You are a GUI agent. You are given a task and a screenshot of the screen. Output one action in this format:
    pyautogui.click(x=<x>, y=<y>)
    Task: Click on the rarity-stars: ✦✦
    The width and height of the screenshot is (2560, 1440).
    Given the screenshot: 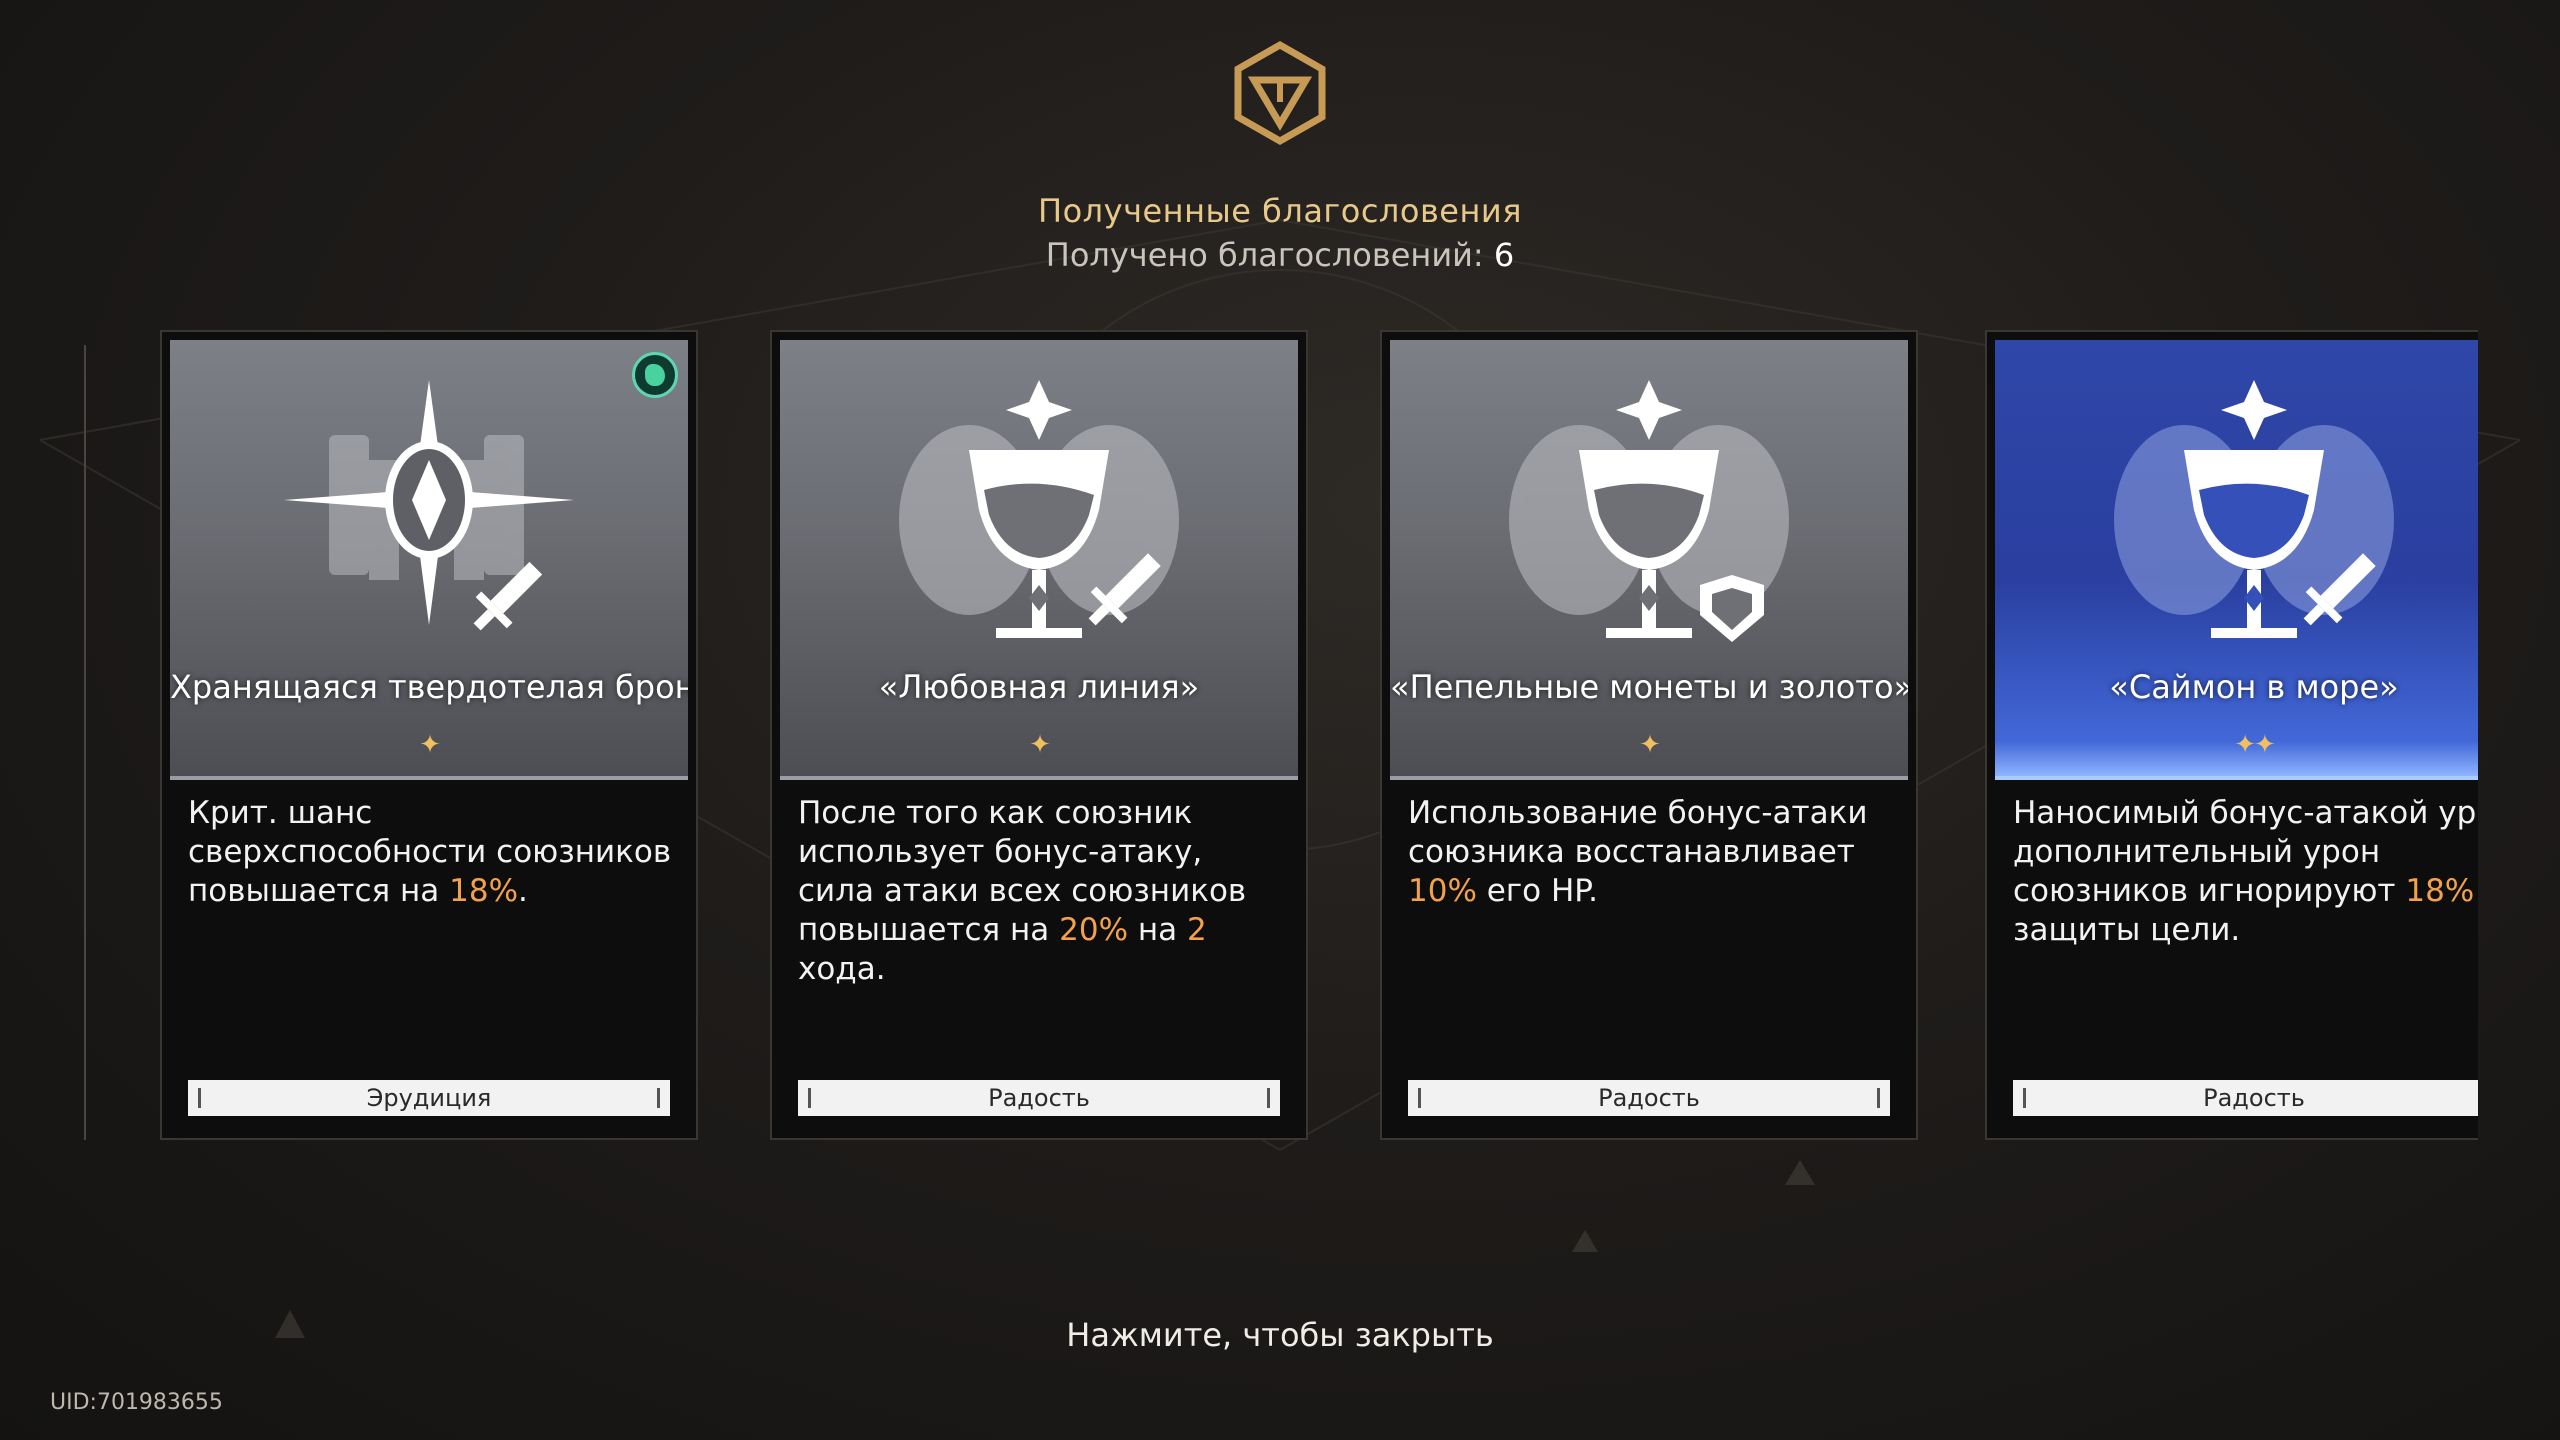 What is the action you would take?
    pyautogui.click(x=2255, y=745)
    